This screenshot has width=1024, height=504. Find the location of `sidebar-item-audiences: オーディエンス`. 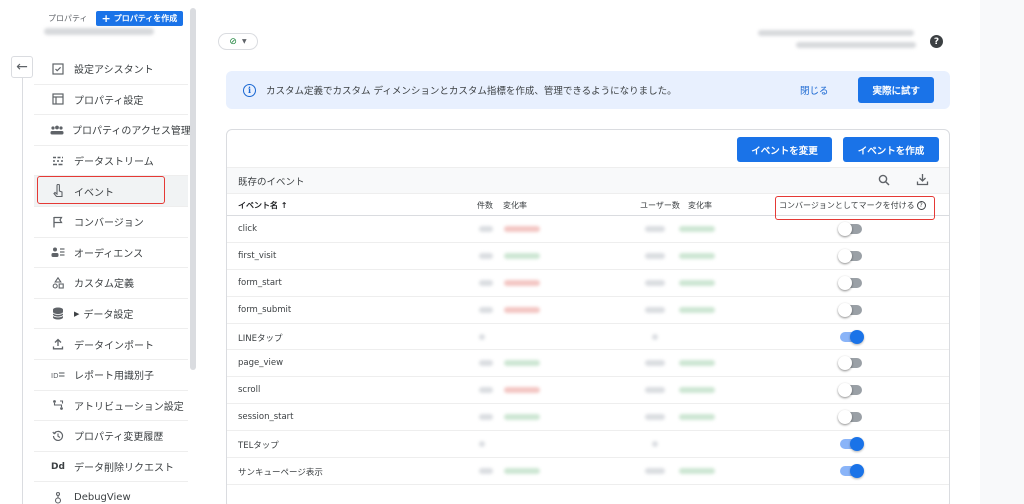

sidebar-item-audiences: オーディエンス is located at coordinates (111, 253).